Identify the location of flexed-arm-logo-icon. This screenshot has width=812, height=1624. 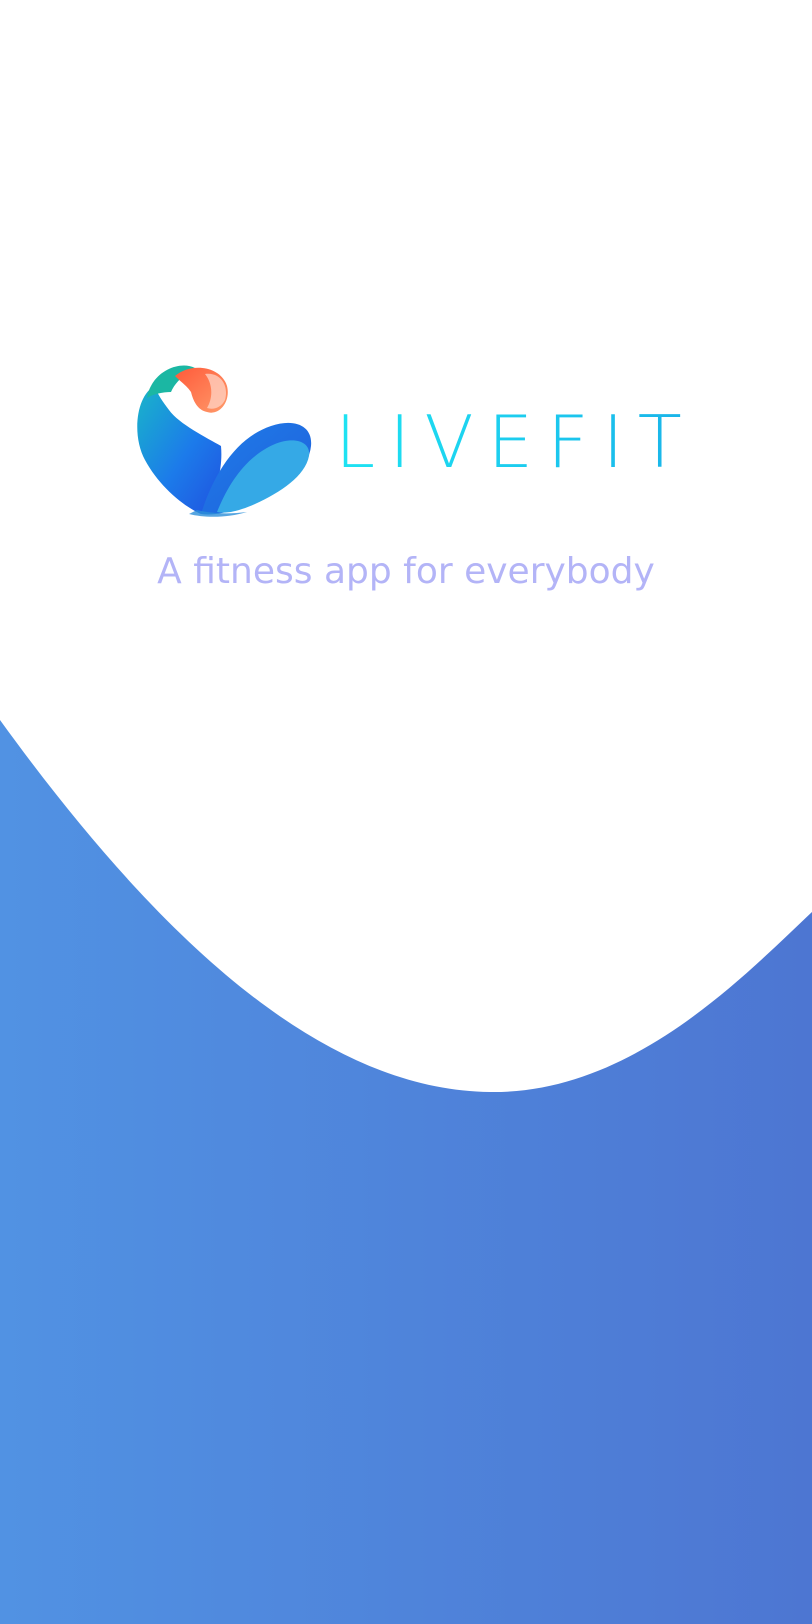
(224, 441).